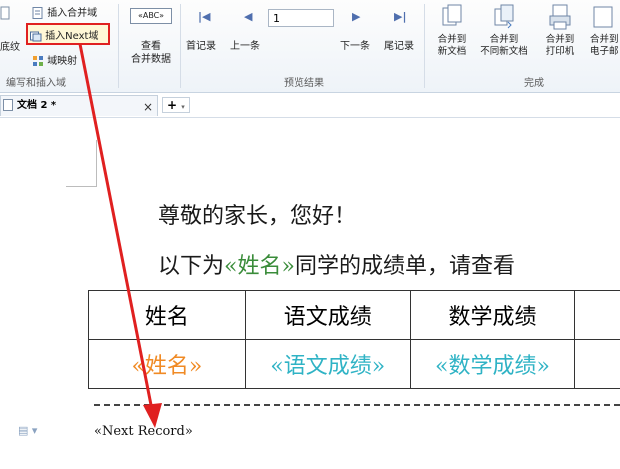 This screenshot has width=620, height=469. Describe the element at coordinates (10, 47) in the screenshot. I see `shading-label-partial: 底纹` at that location.